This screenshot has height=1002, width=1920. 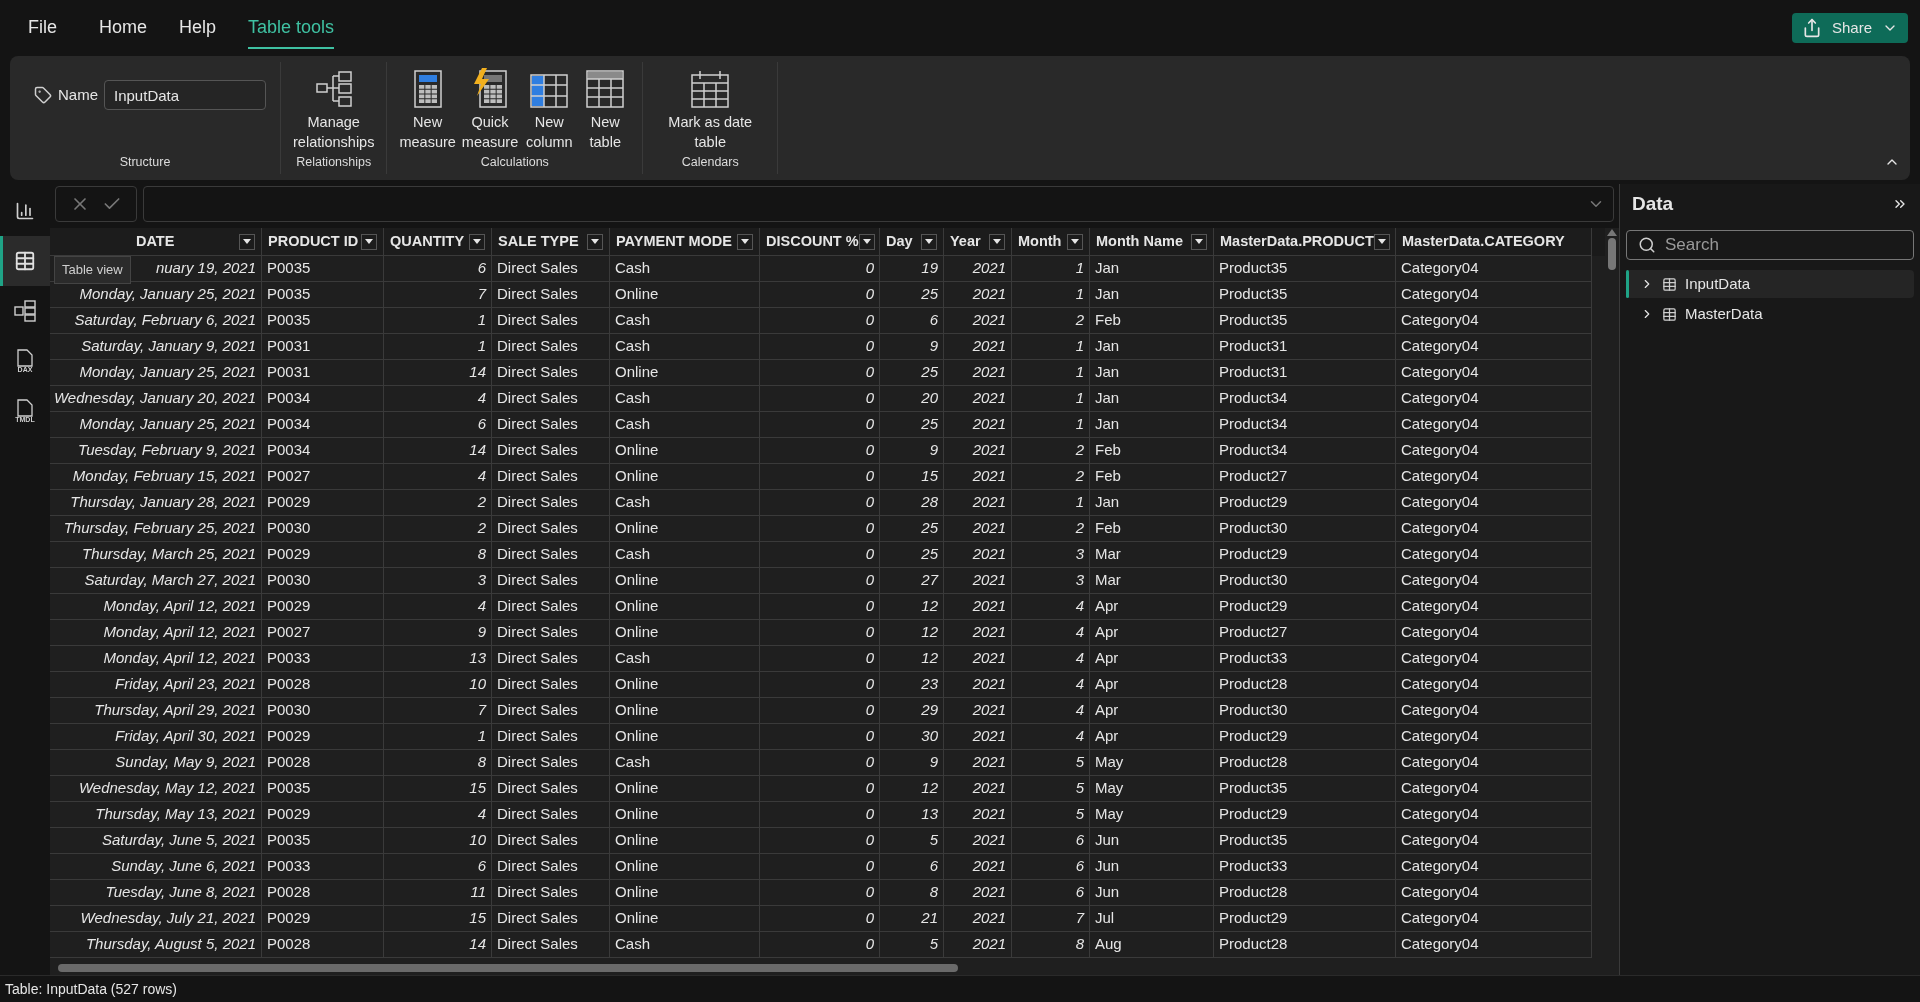 I want to click on table-cell: Friday, April 23, 2021, so click(x=156, y=685).